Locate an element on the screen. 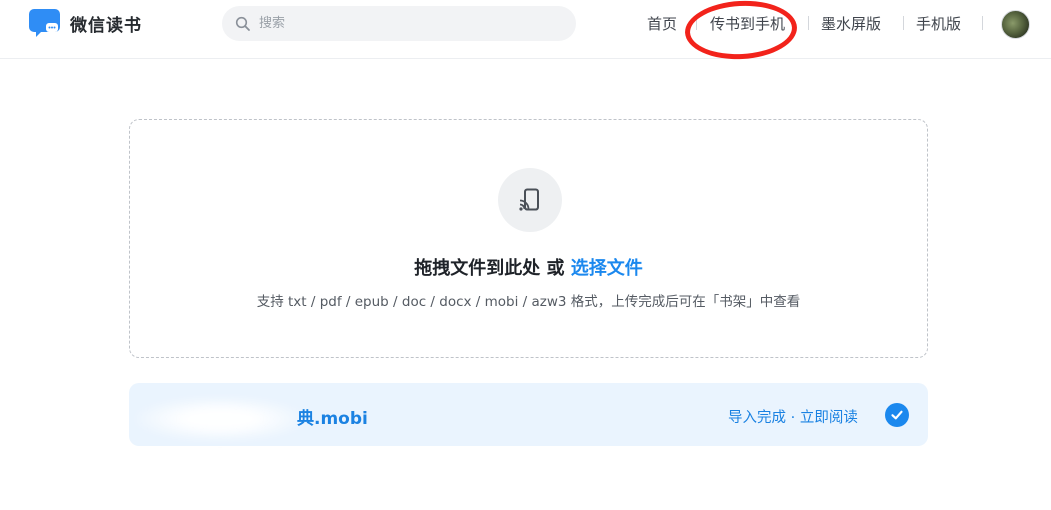 Image resolution: width=1051 pixels, height=510 pixels. search-bar is located at coordinates (399, 23).